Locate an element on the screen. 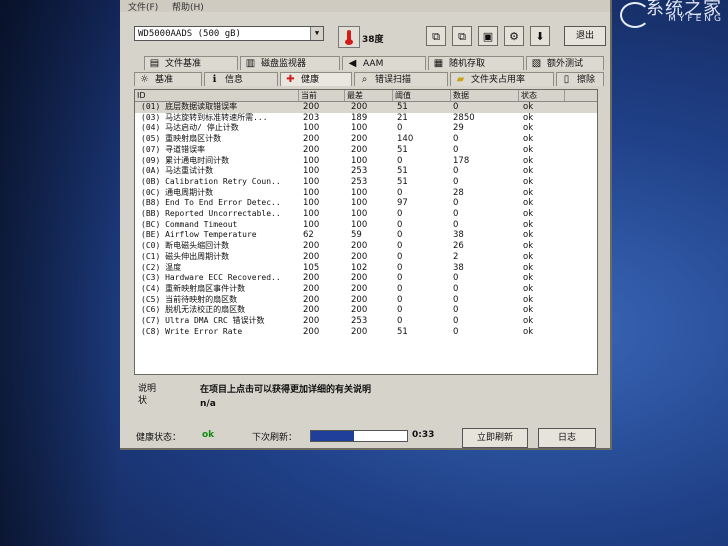  copy-button: ⧉ is located at coordinates (436, 36).